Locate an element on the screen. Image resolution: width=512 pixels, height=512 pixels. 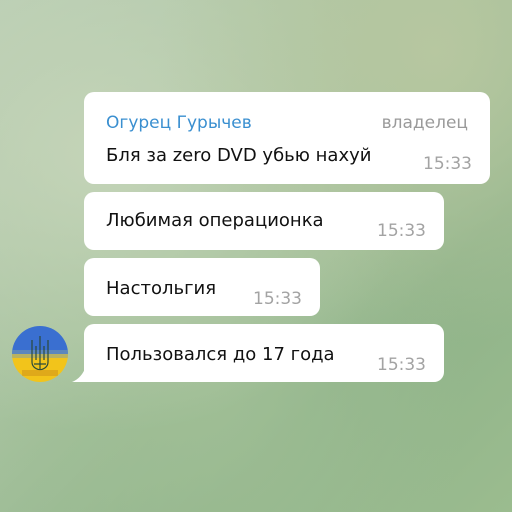
bubble-tail is located at coordinates (79, 374).